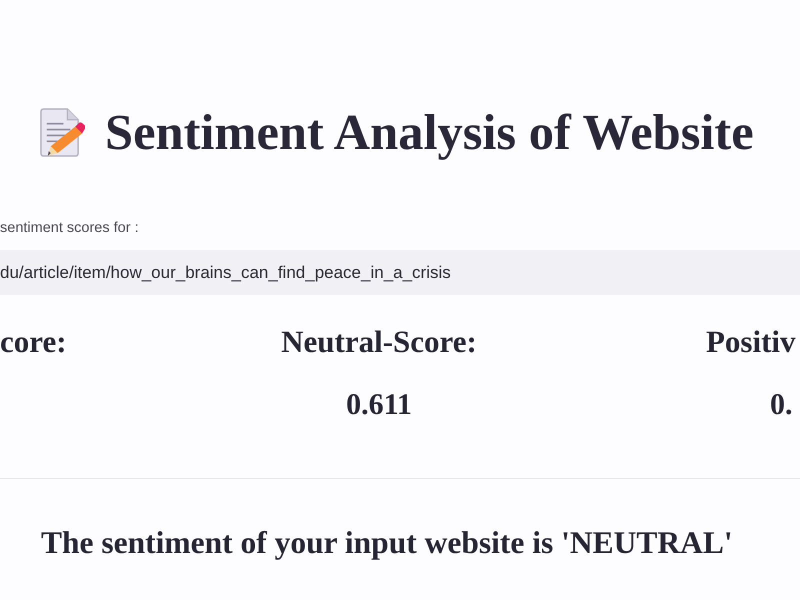  I want to click on document-pencil-icon, so click(61, 132).